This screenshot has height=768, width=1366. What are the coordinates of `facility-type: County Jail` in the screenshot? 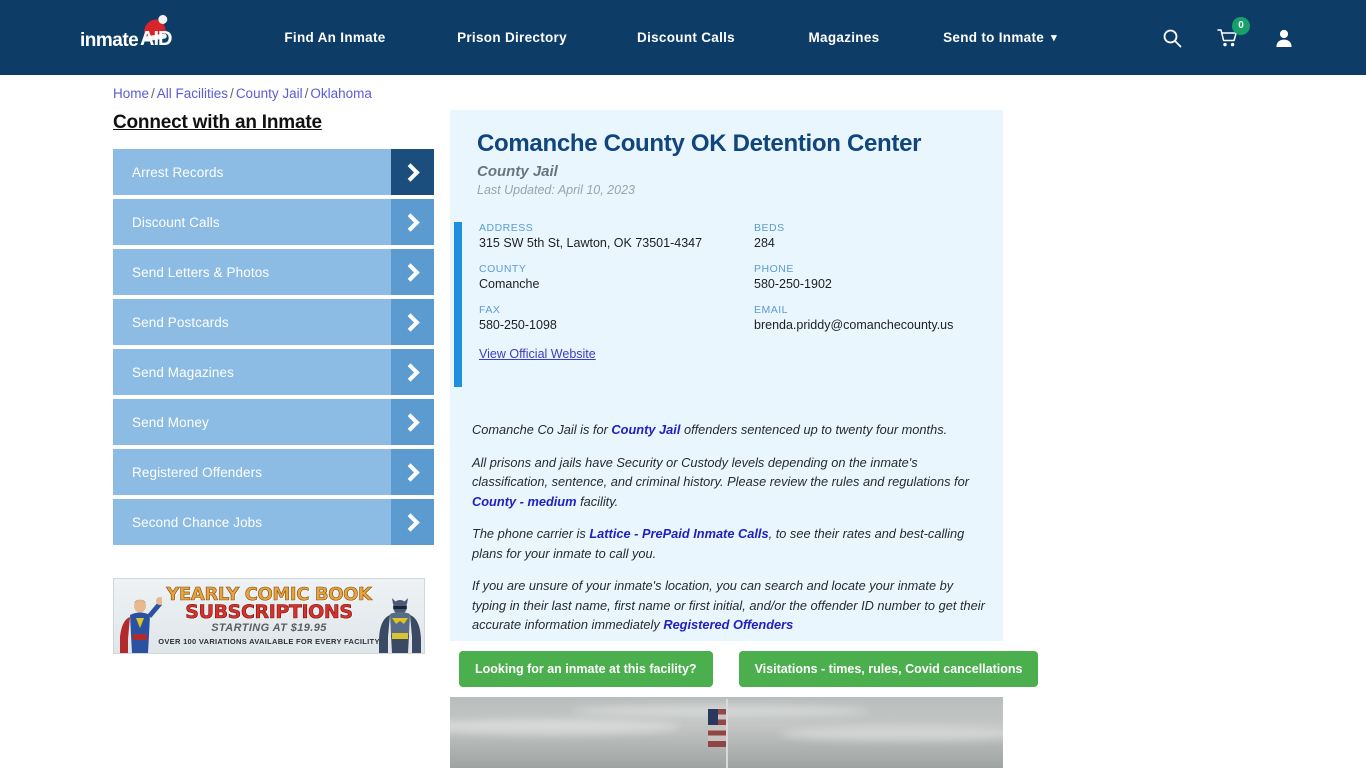 It's located at (517, 171).